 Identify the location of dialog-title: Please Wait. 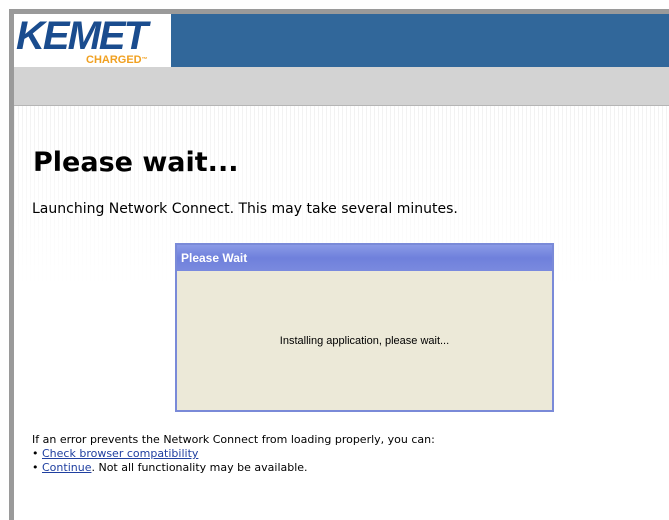
(214, 258).